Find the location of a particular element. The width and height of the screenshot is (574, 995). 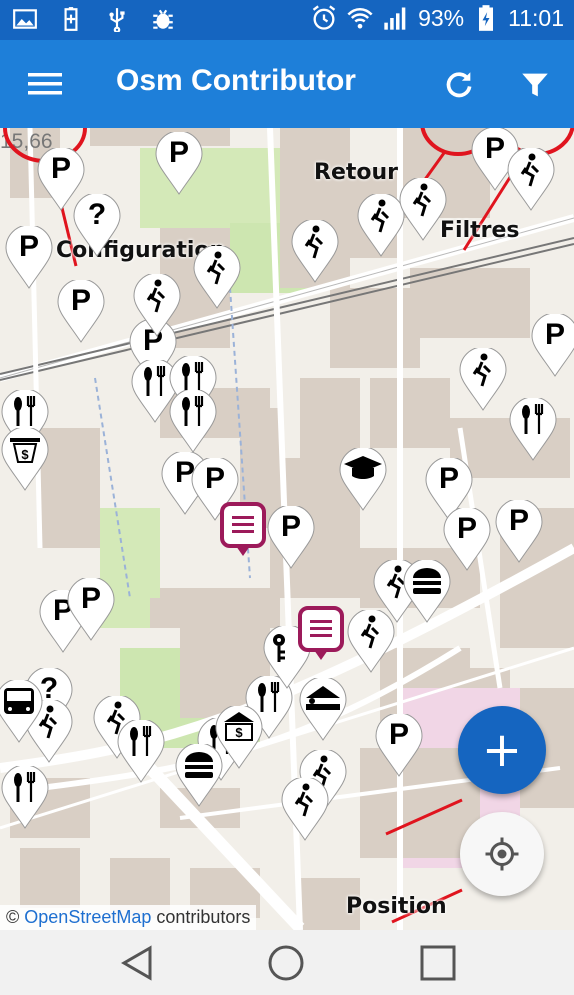

image-icon is located at coordinates (25, 19).